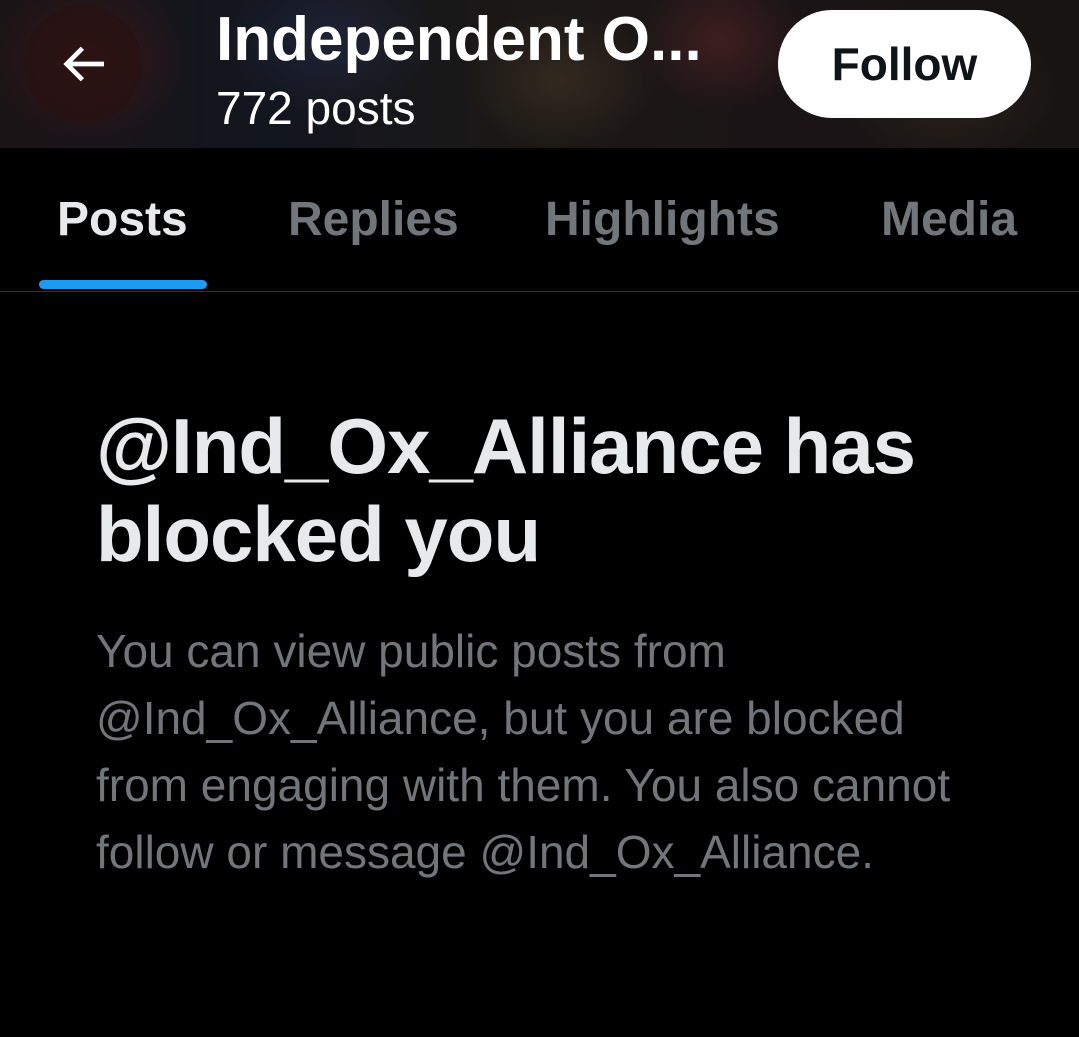  I want to click on profile-header-banner: Independent O... 772 posts Follow, so click(539, 74).